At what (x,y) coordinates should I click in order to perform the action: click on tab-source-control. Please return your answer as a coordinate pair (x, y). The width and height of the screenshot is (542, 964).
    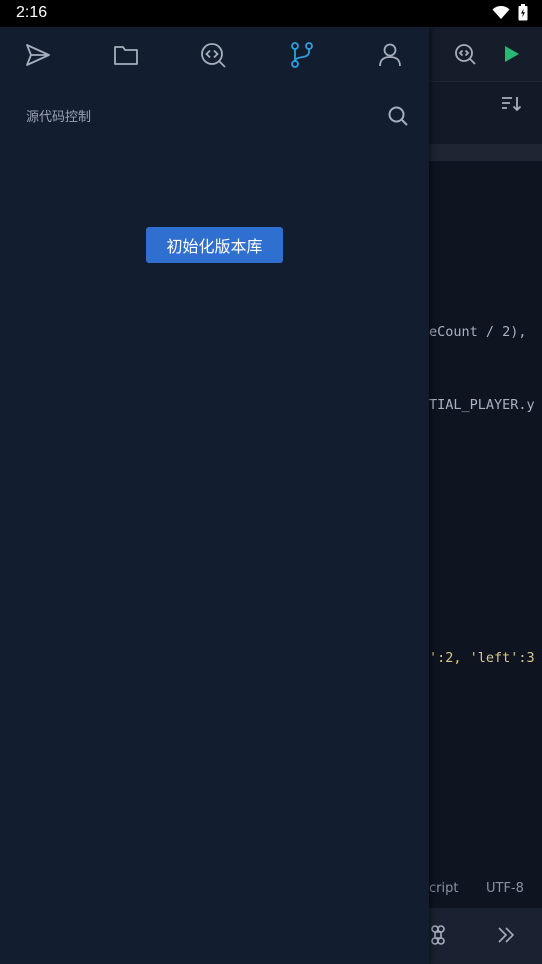
    Looking at the image, I should click on (302, 57).